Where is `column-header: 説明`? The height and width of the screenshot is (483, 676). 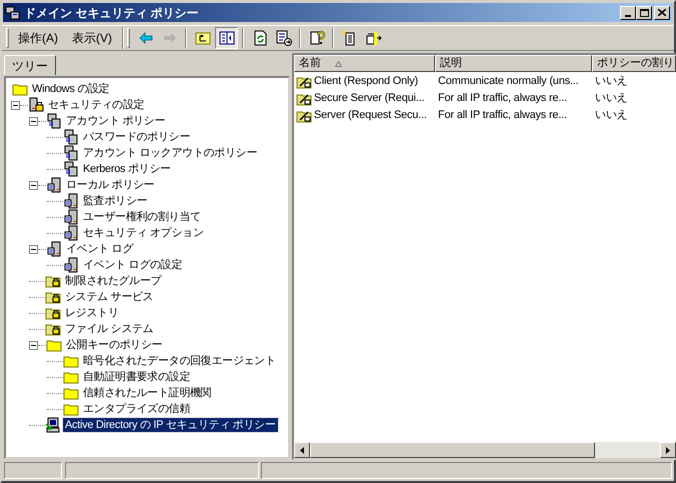
column-header: 説明 is located at coordinates (513, 63).